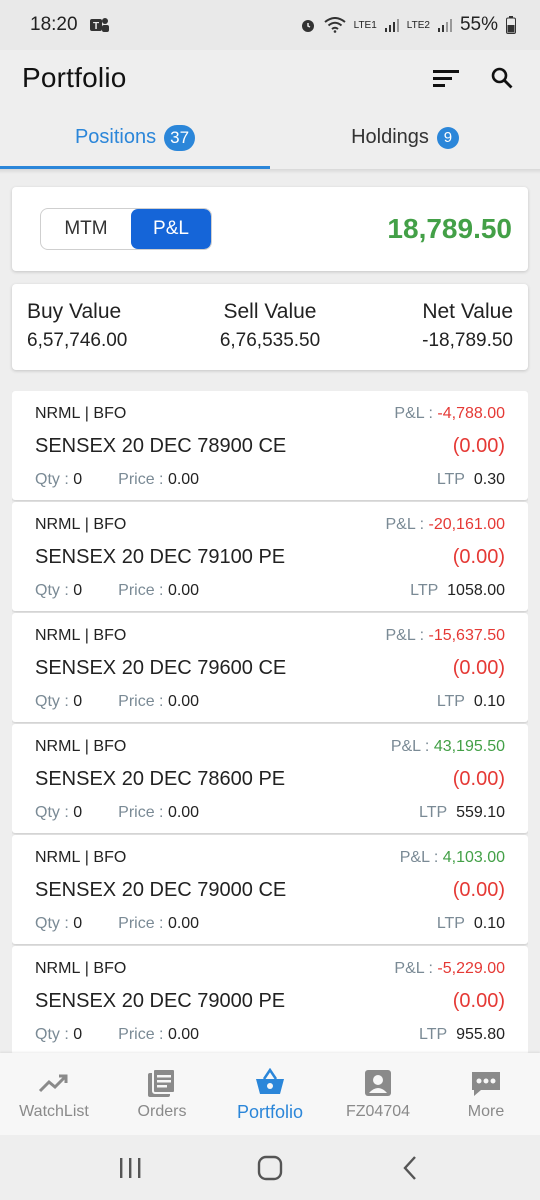 The image size is (540, 1200). What do you see at coordinates (489, 923) in the screenshot?
I see `ltp-value: 0.10` at bounding box center [489, 923].